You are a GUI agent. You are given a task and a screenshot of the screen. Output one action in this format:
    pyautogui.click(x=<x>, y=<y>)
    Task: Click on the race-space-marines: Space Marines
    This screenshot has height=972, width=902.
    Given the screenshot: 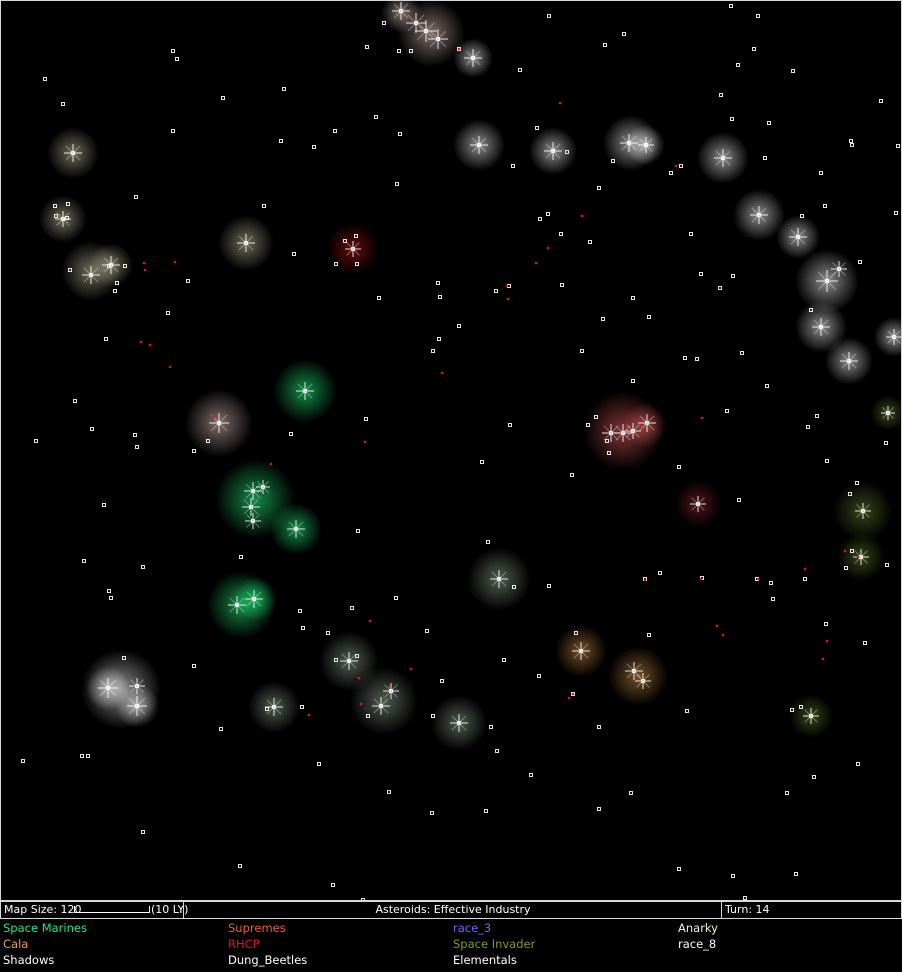 What is the action you would take?
    pyautogui.click(x=45, y=928)
    